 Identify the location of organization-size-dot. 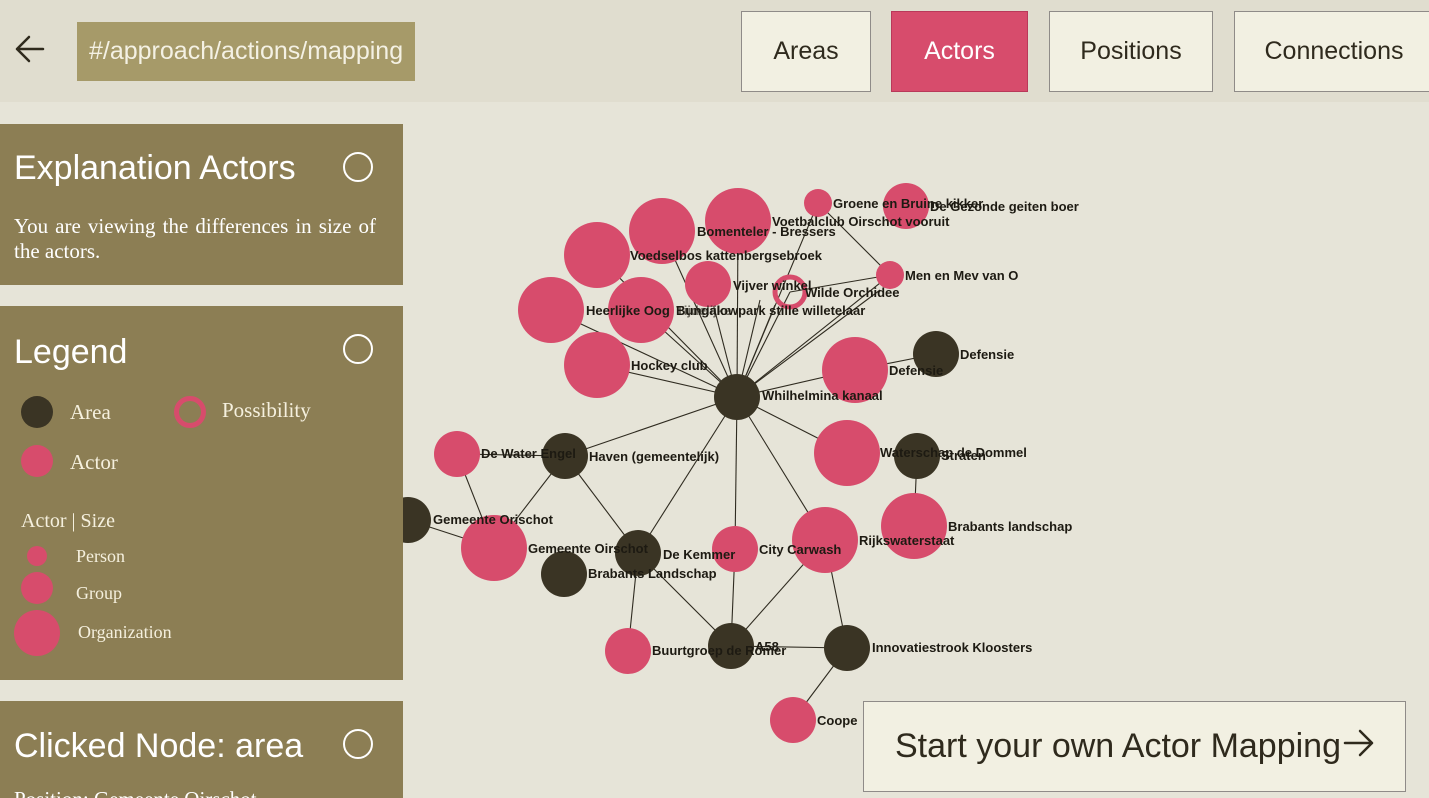
(37, 633).